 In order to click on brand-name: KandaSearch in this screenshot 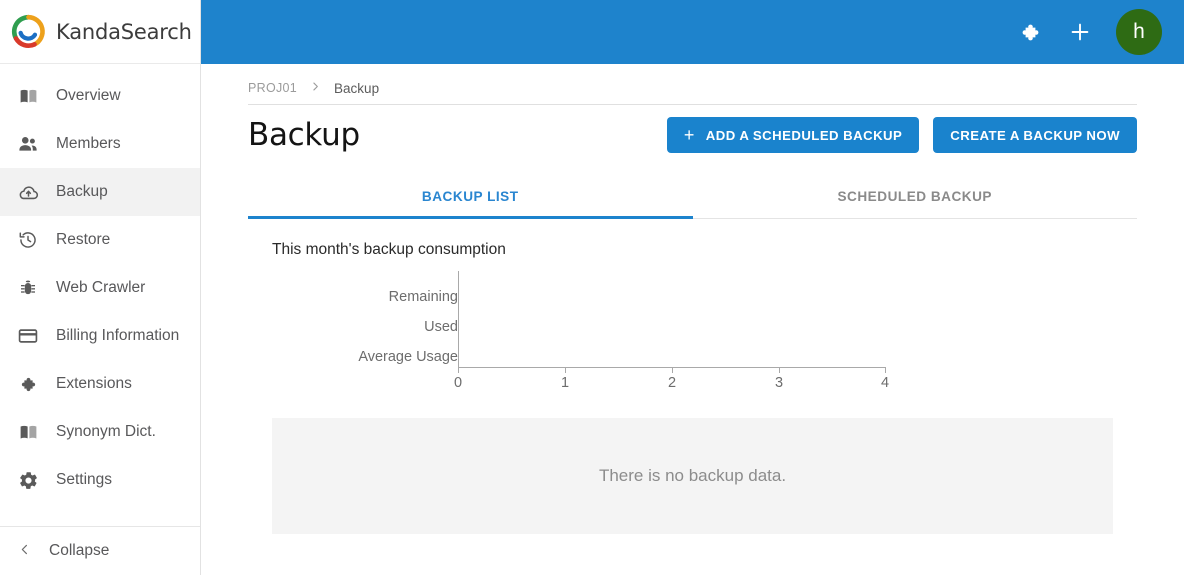, I will do `click(124, 31)`.